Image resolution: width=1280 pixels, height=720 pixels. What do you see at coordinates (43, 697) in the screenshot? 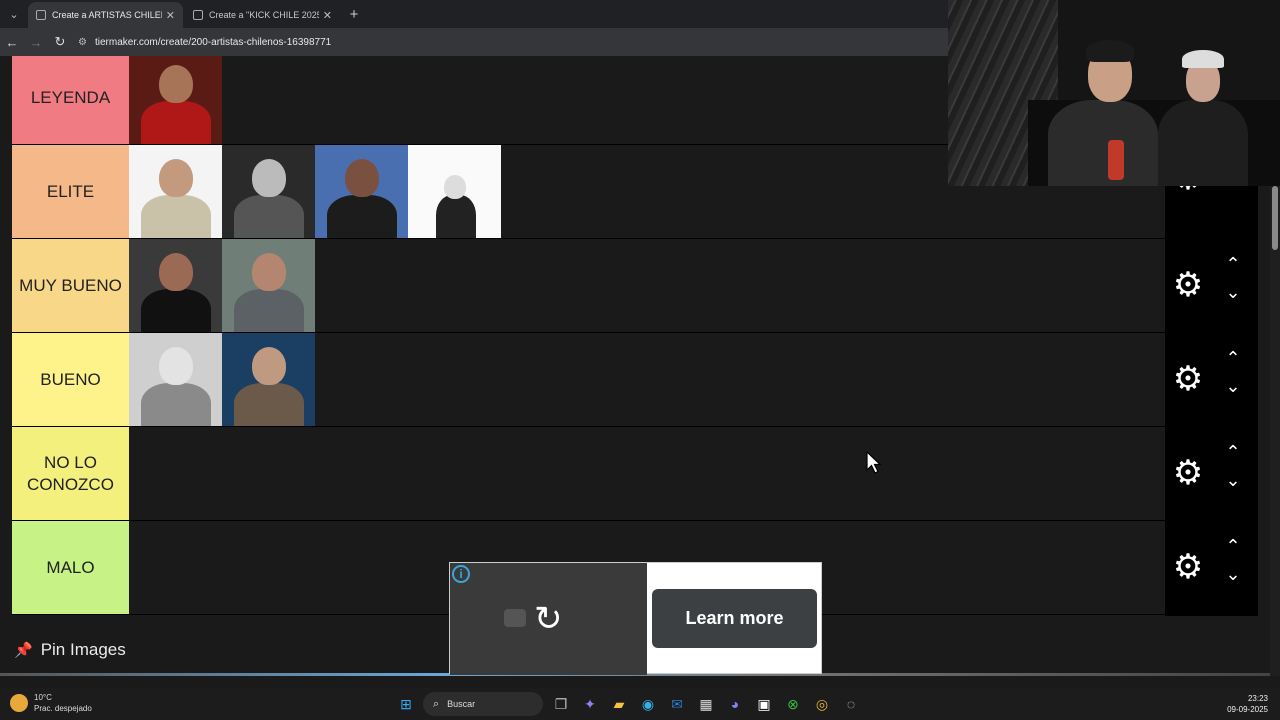
I see `weather-temp: 10°C` at bounding box center [43, 697].